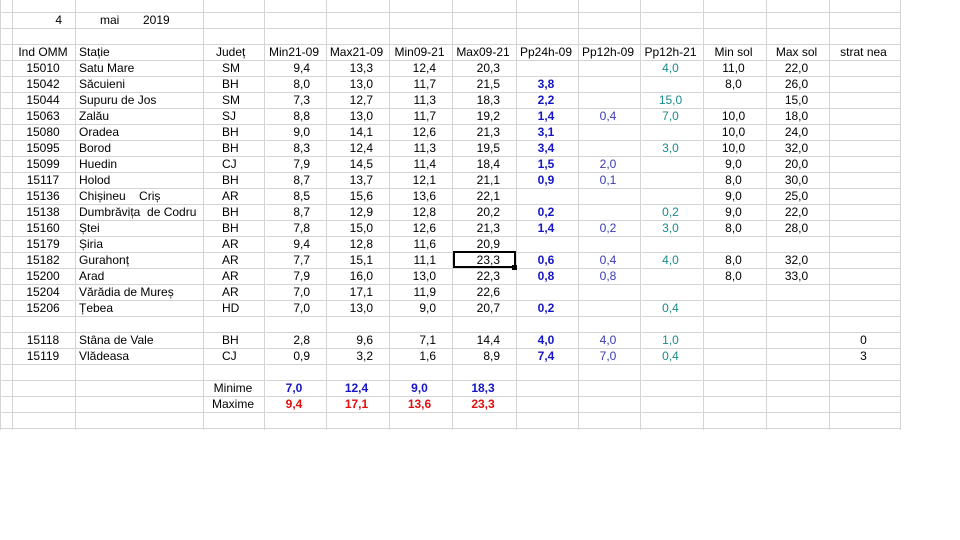  Describe the element at coordinates (419, 180) in the screenshot. I see `row-min0921: 12,1` at that location.